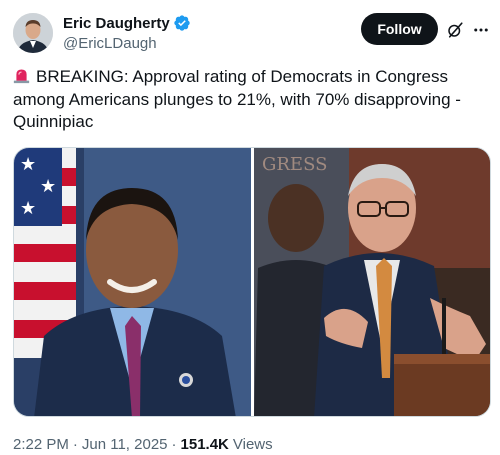 Image resolution: width=500 pixels, height=455 pixels. I want to click on avatar, so click(33, 33).